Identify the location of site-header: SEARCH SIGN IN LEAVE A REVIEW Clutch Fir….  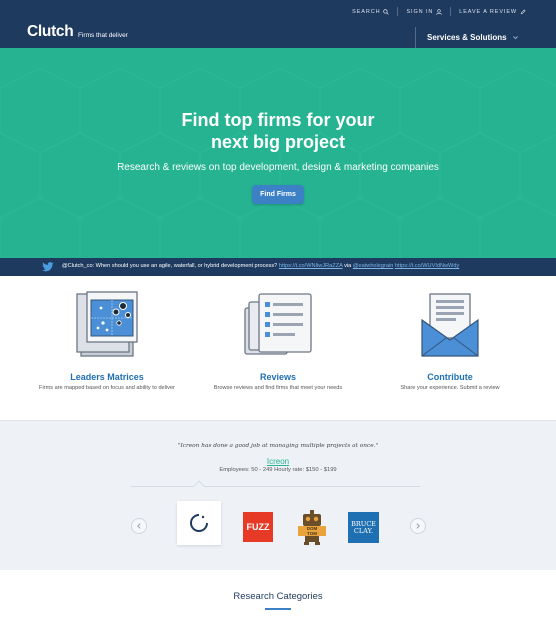
(278, 24).